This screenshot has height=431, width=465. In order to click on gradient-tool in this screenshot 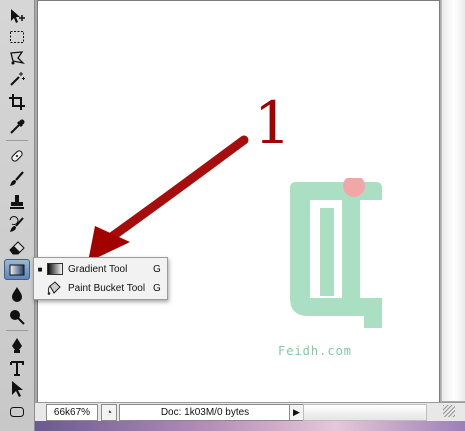, I will do `click(17, 269)`.